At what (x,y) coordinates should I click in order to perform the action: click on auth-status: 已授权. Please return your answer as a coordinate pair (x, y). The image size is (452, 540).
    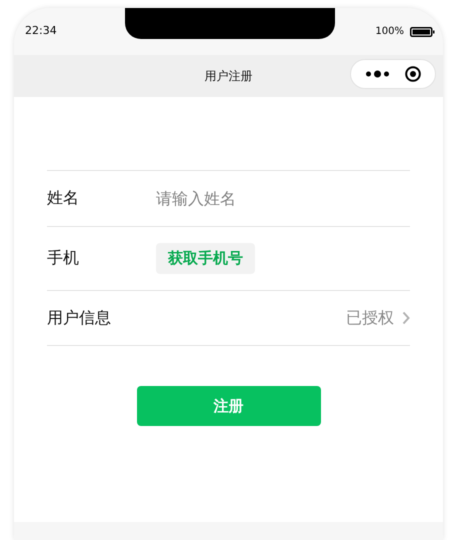
    Looking at the image, I should click on (370, 318).